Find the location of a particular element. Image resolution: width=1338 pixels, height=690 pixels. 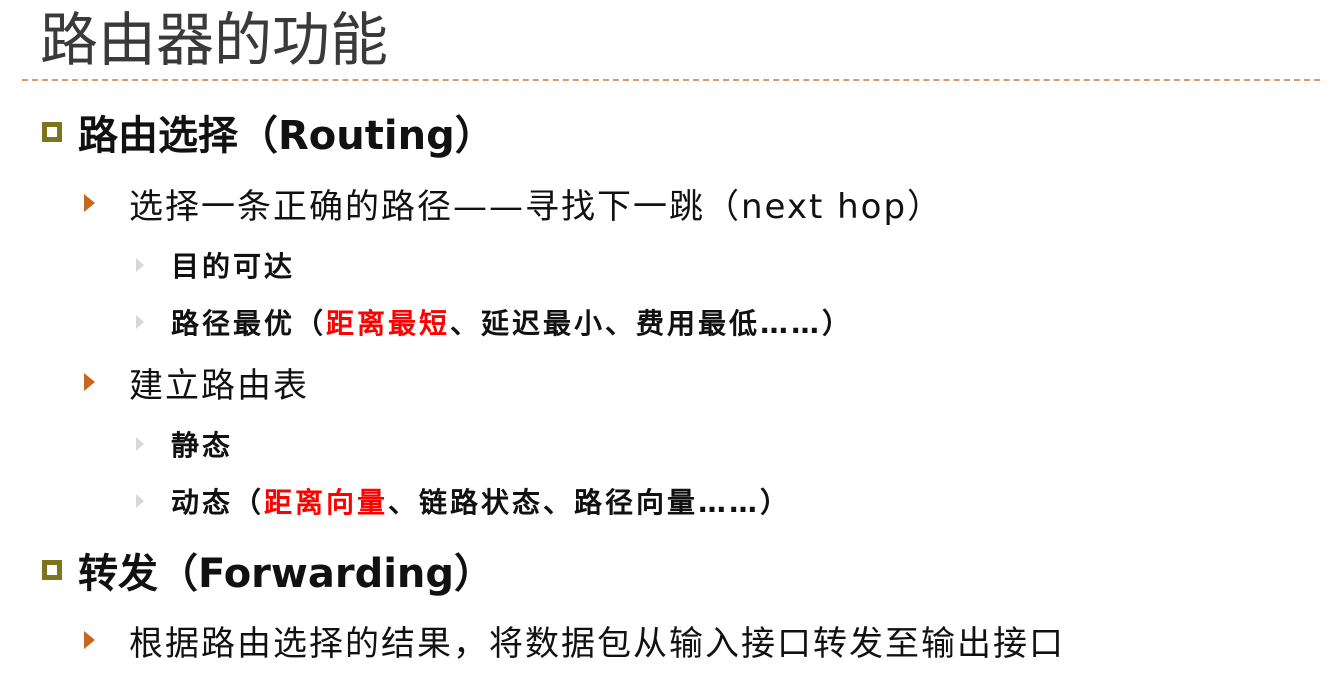

list-item: 建立路由表 is located at coordinates (196, 382).